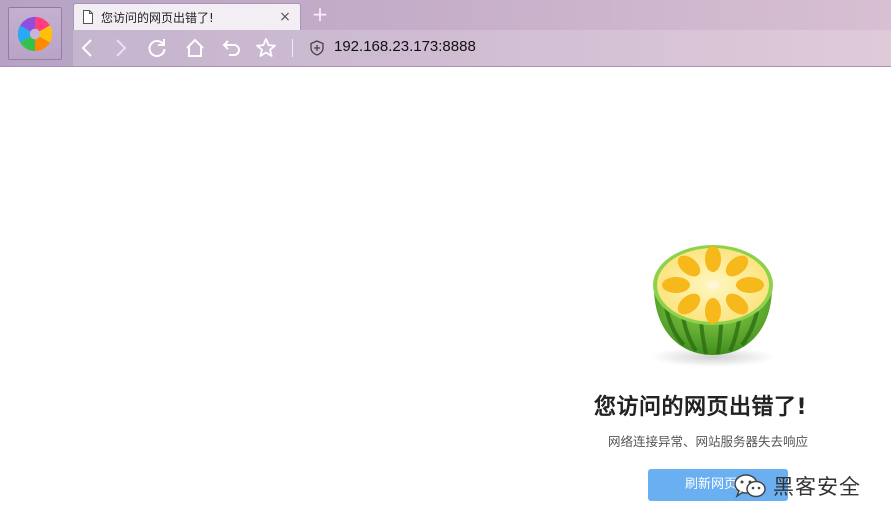  What do you see at coordinates (750, 486) in the screenshot?
I see `wechat-icon` at bounding box center [750, 486].